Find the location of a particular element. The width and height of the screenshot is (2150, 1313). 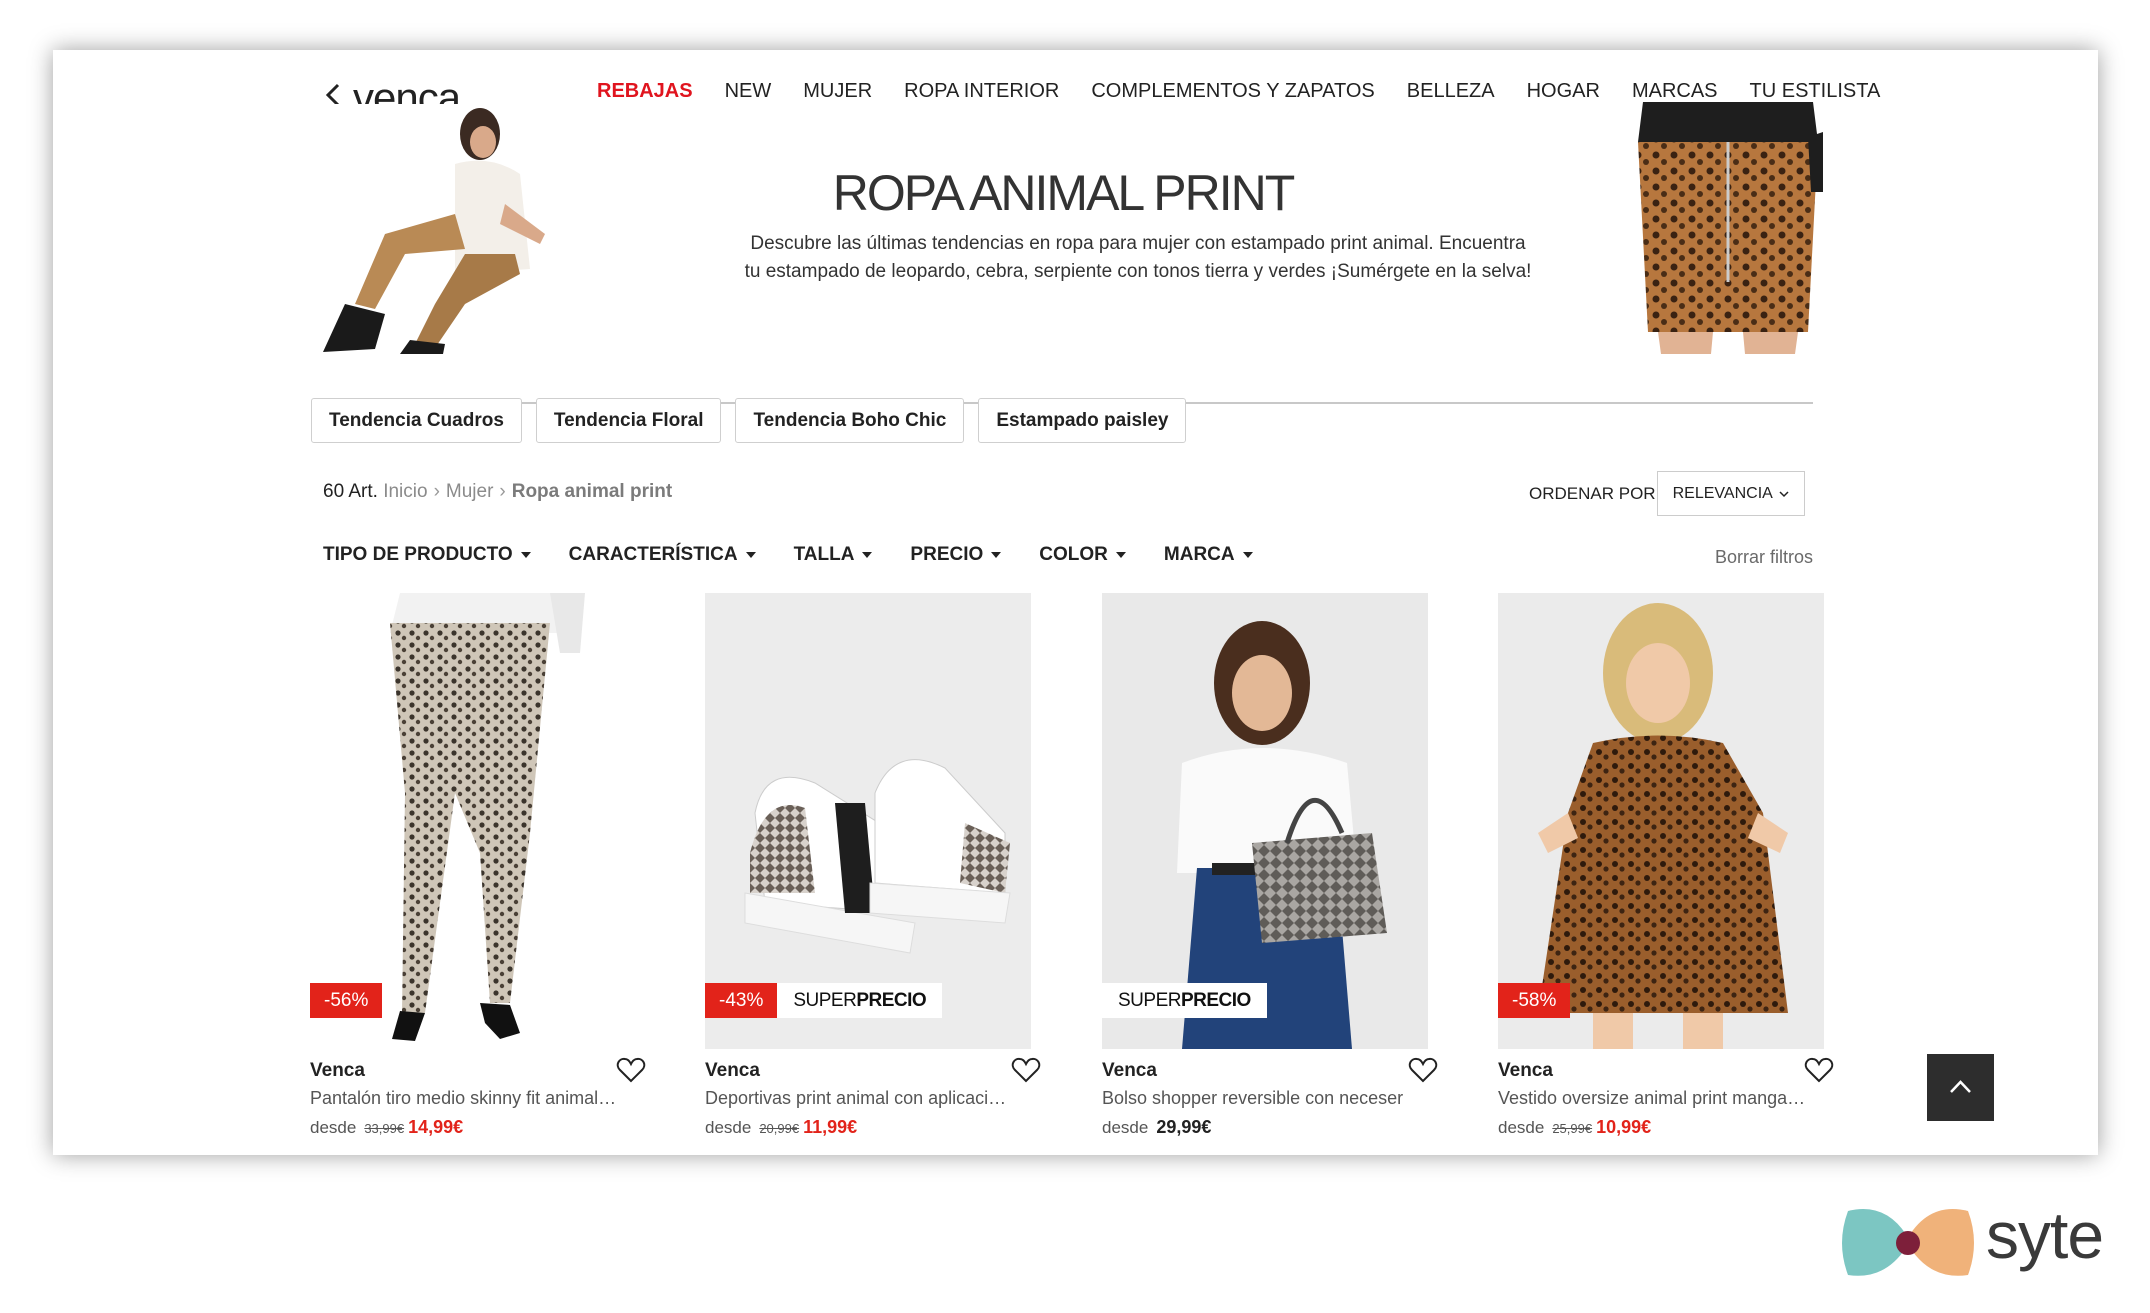

filter-caracteristica: CARACTERÍSTICA is located at coordinates (662, 555).